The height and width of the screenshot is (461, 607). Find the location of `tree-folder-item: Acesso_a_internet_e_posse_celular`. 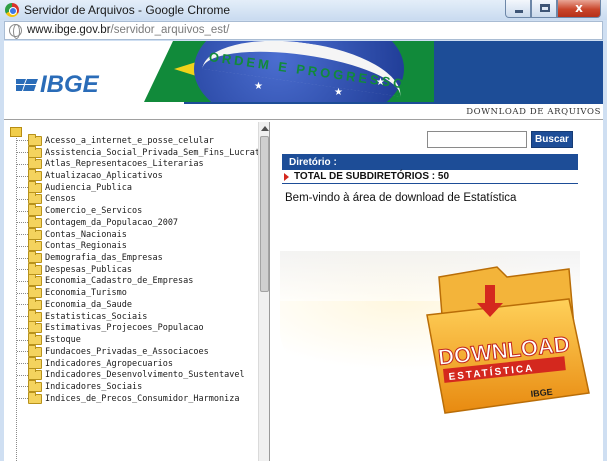

tree-folder-item: Acesso_a_internet_e_posse_celular is located at coordinates (138, 140).